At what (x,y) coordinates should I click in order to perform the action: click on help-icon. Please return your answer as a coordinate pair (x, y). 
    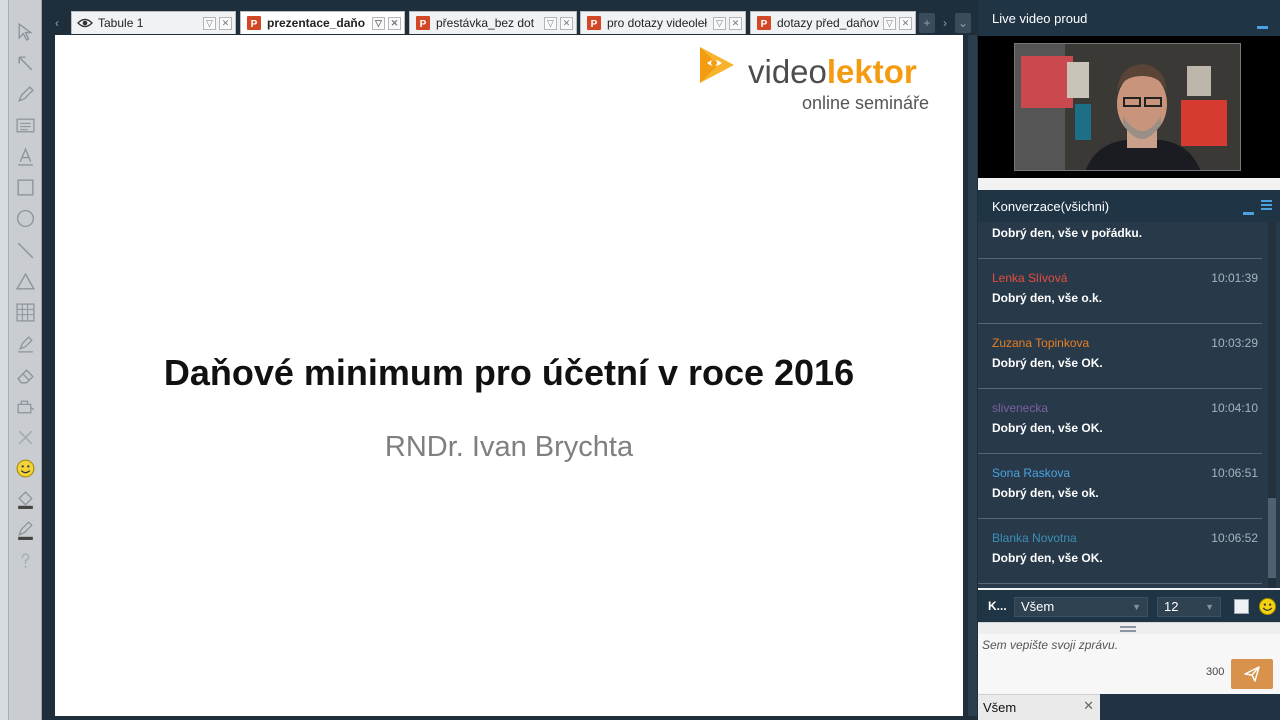
    Looking at the image, I should click on (25, 561).